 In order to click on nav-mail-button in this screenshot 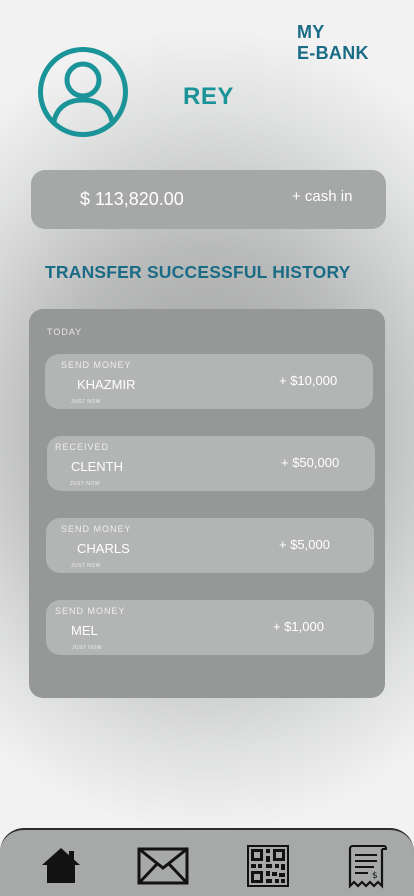, I will do `click(163, 868)`.